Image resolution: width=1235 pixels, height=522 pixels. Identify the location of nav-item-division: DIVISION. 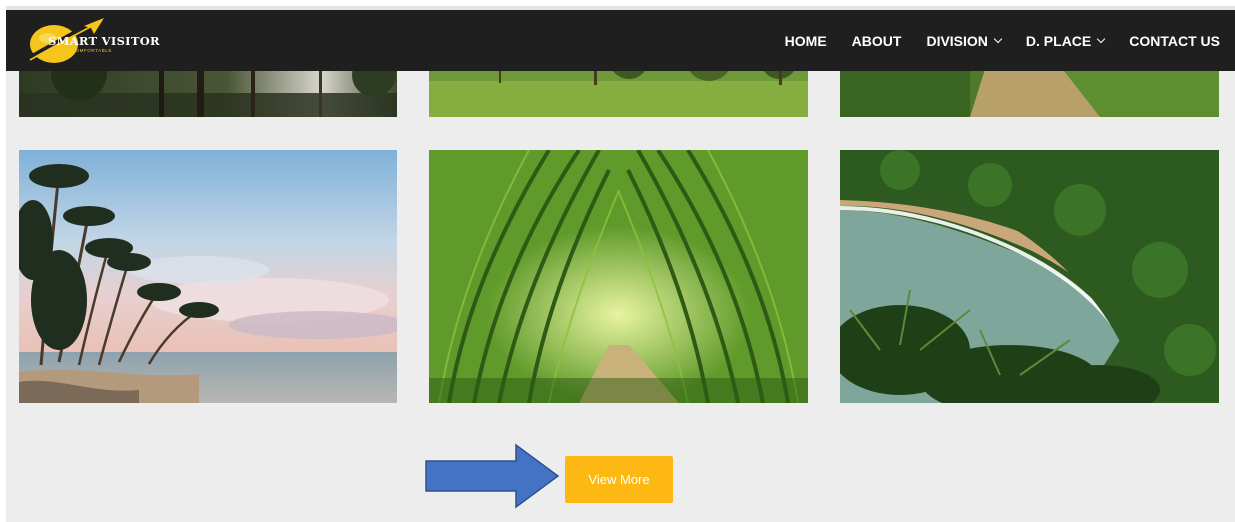
(964, 40).